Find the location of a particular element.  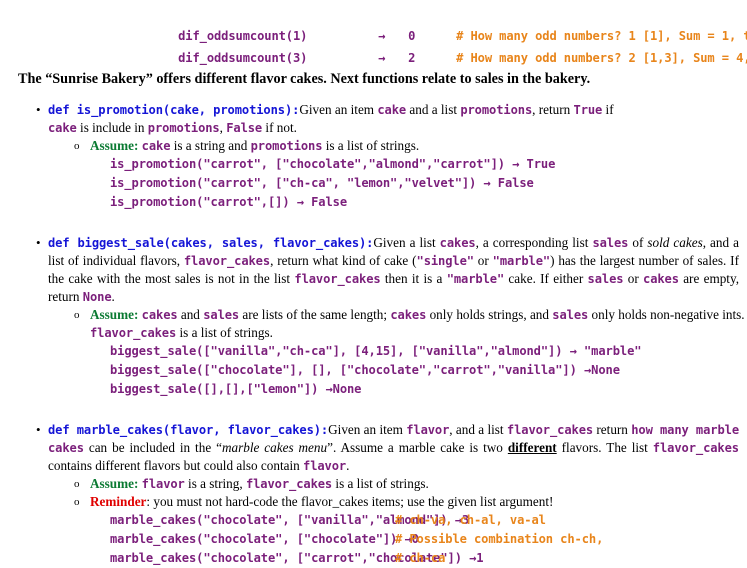

desc-text: cake. If either is located at coordinates (546, 278).